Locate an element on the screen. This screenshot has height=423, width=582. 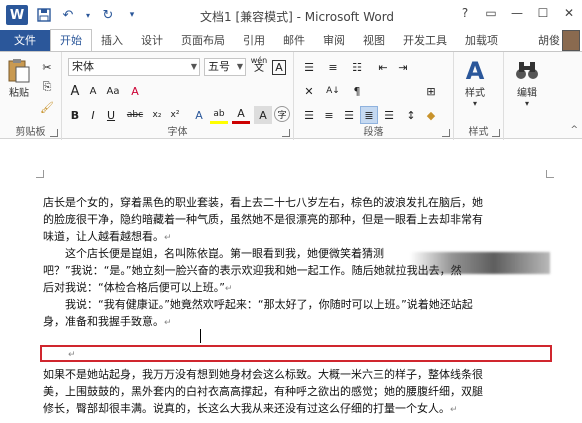
tab-design: 设计 is located at coordinates (152, 40).